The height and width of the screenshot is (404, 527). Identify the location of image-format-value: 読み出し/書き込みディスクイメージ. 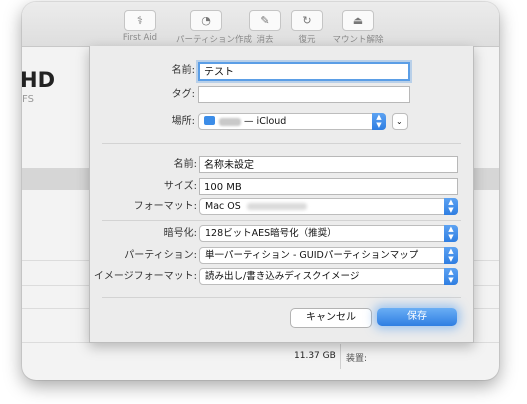
(282, 276).